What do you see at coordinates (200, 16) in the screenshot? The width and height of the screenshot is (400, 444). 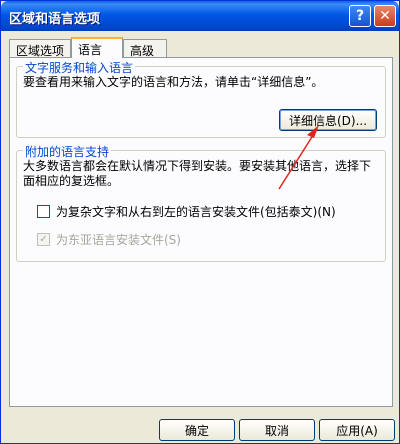 I see `title-bar: 区域和语言选项 ? ✕` at bounding box center [200, 16].